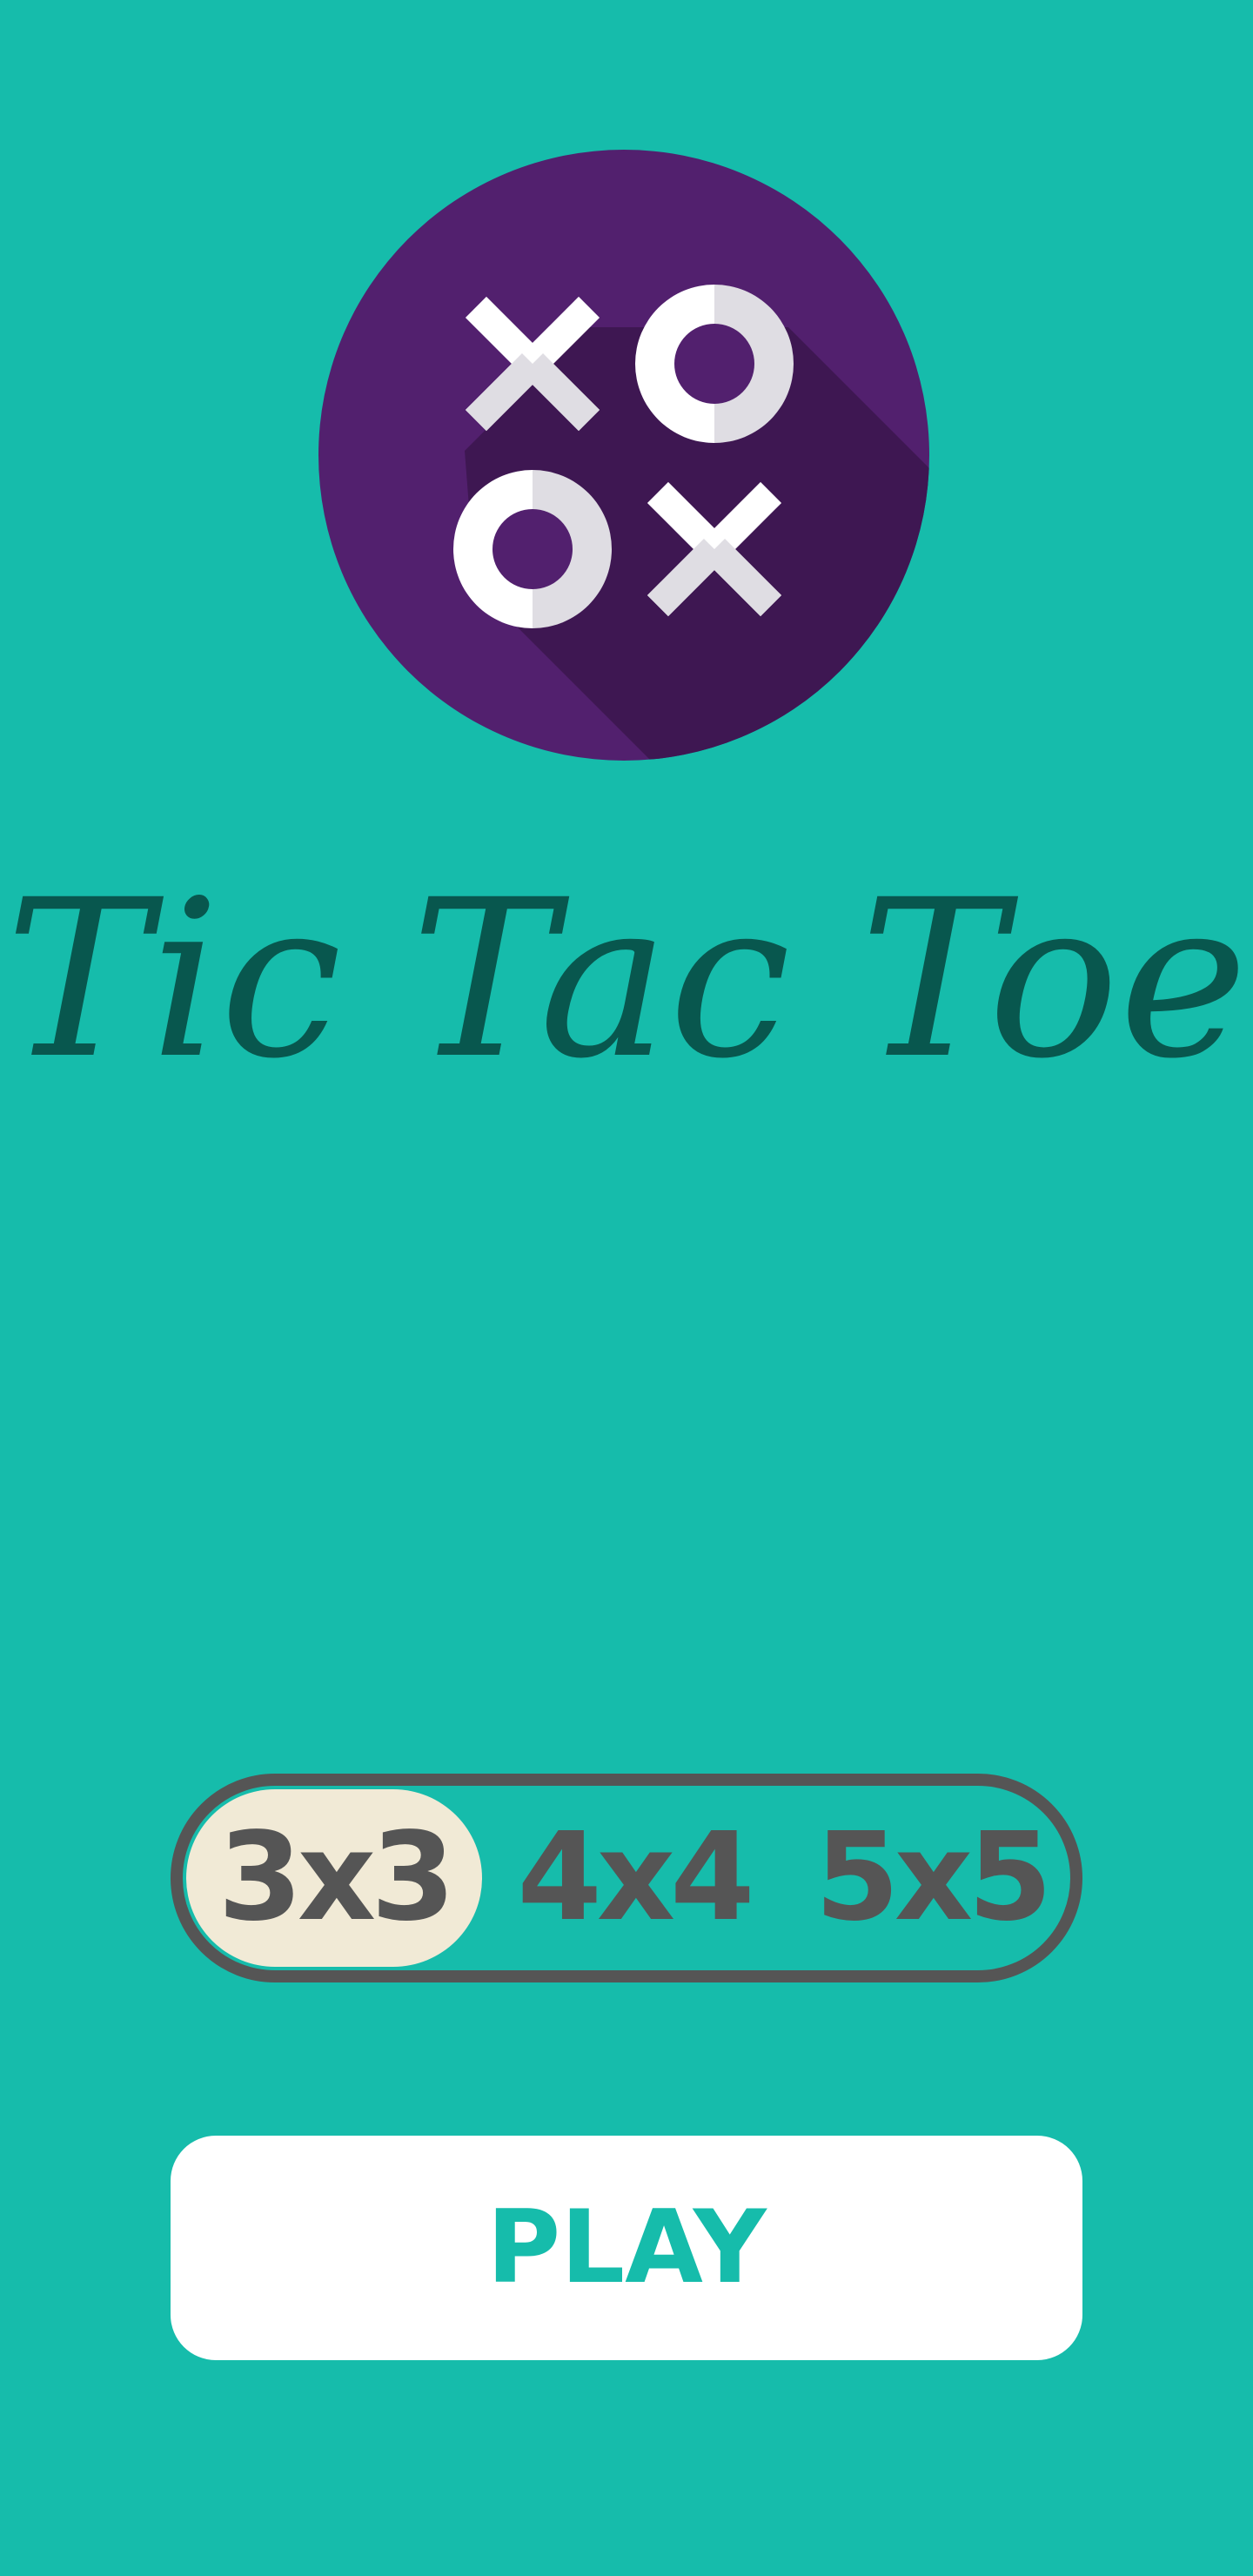  I want to click on app-title-text: Tic Tac Toe, so click(626, 975).